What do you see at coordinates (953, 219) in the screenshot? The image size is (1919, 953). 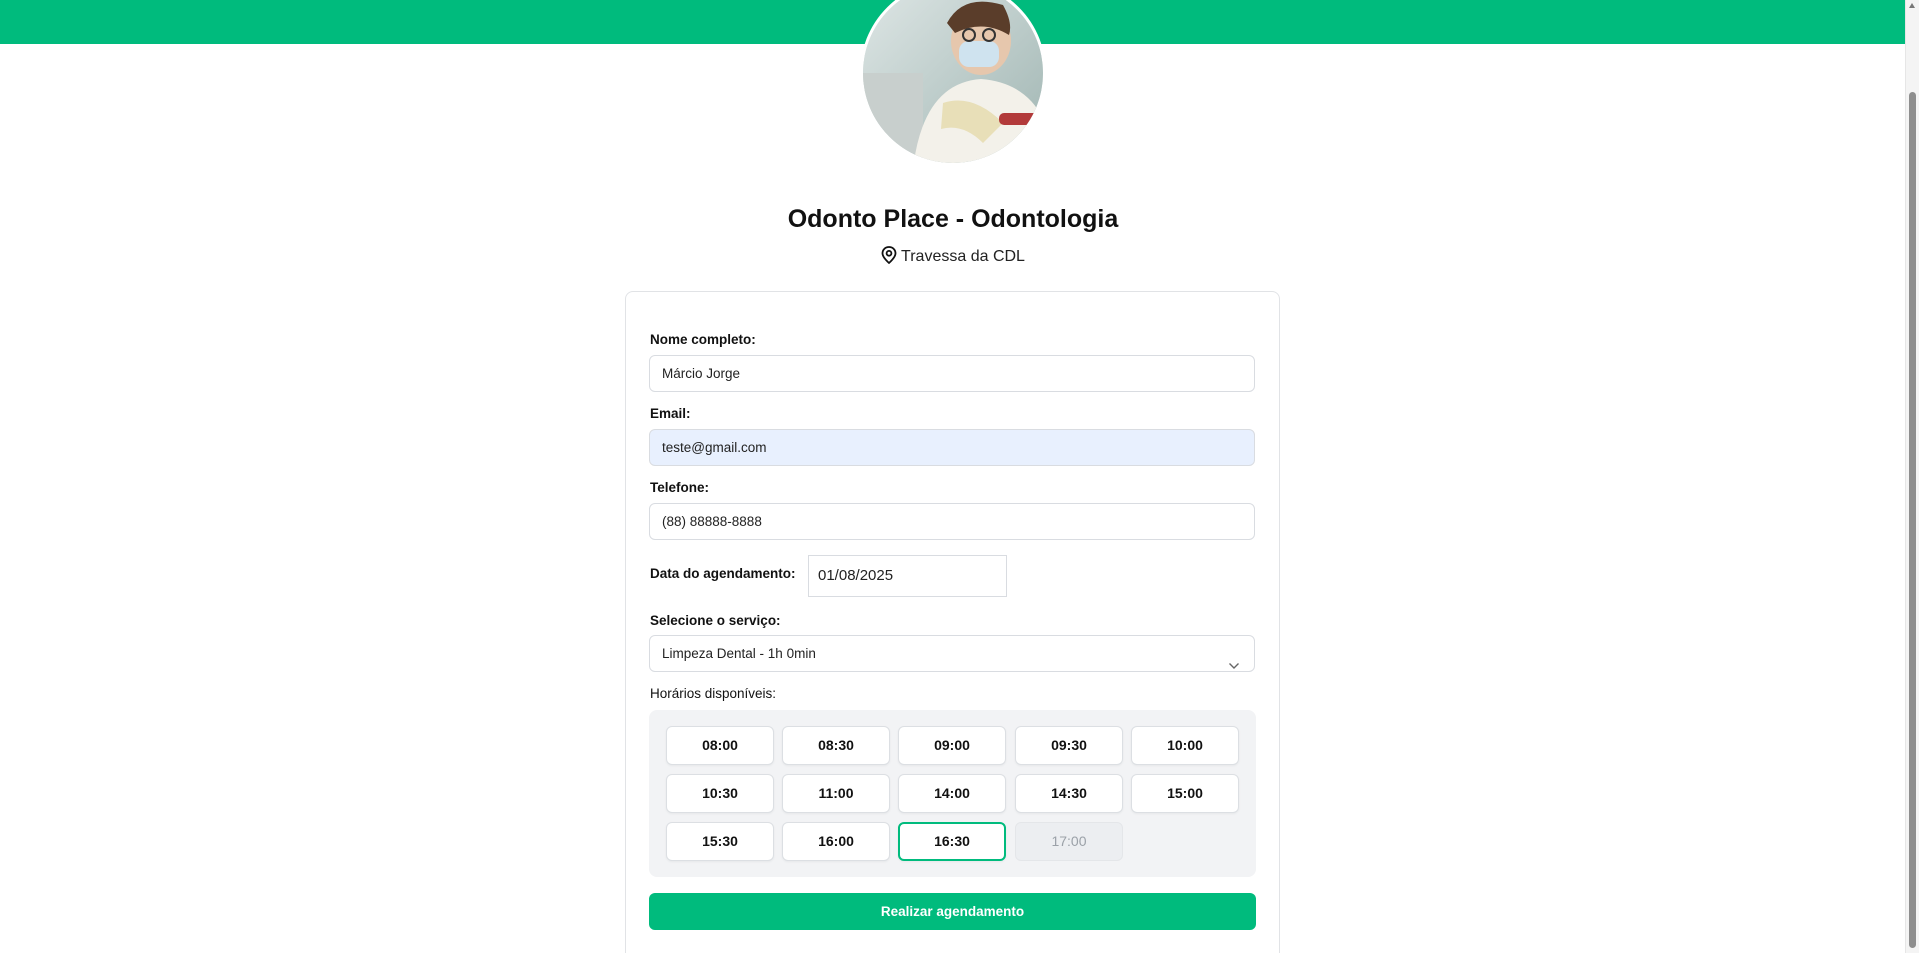 I see `clinic-name: Odonto Place - Odontologia` at bounding box center [953, 219].